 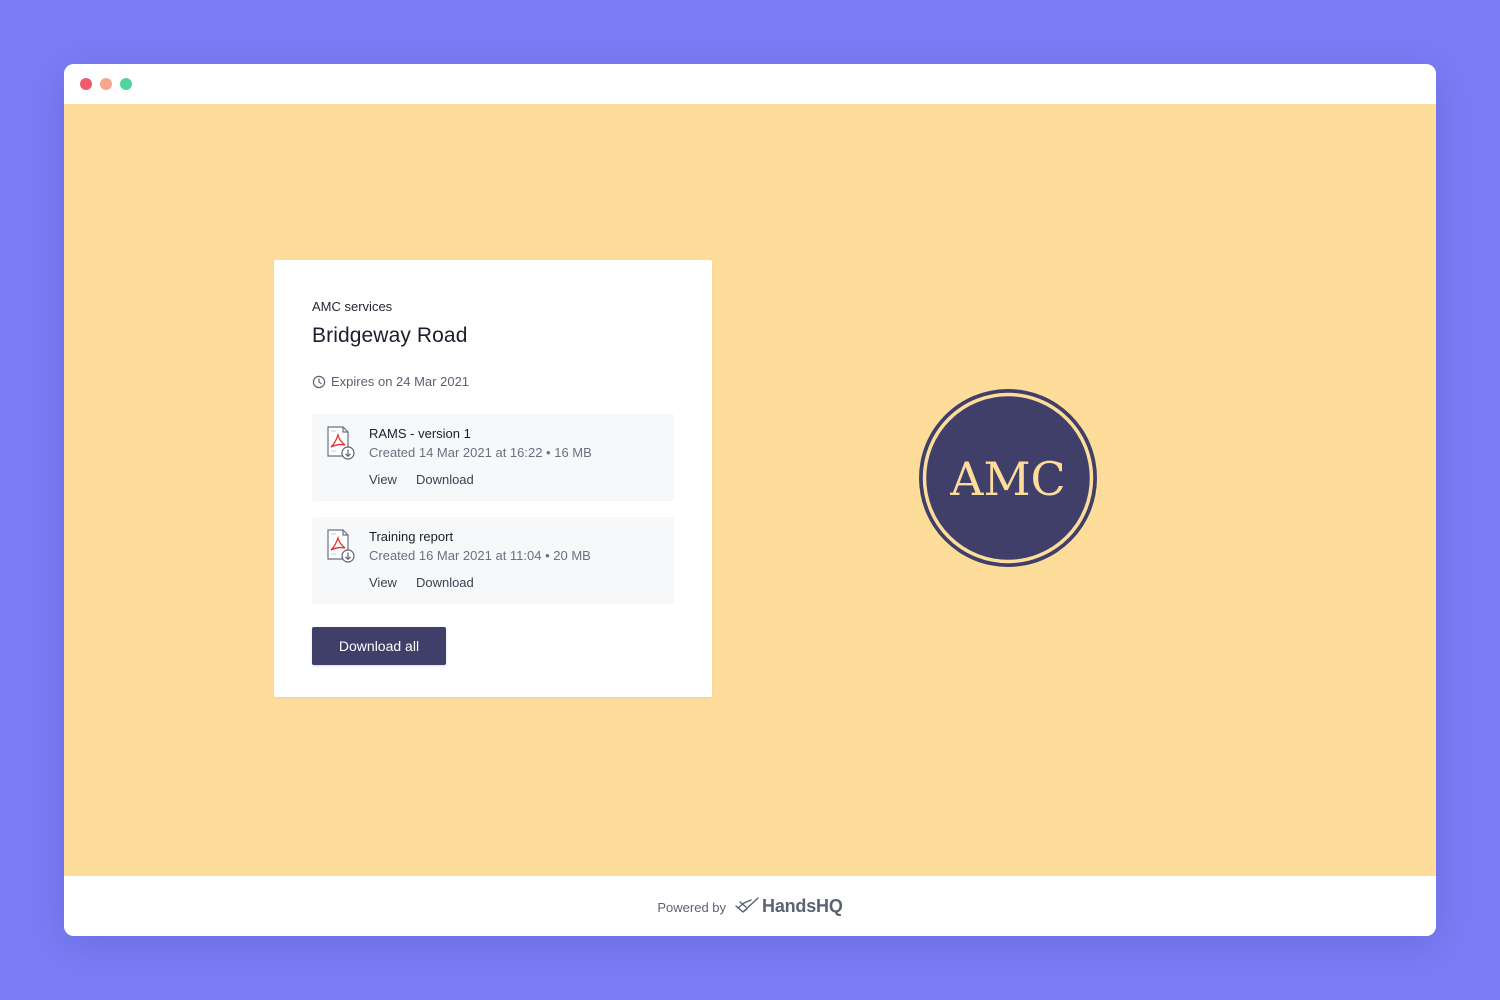 What do you see at coordinates (480, 555) in the screenshot?
I see `file-meta: Created 16 Mar 2021 at 11:04 • 20 MB` at bounding box center [480, 555].